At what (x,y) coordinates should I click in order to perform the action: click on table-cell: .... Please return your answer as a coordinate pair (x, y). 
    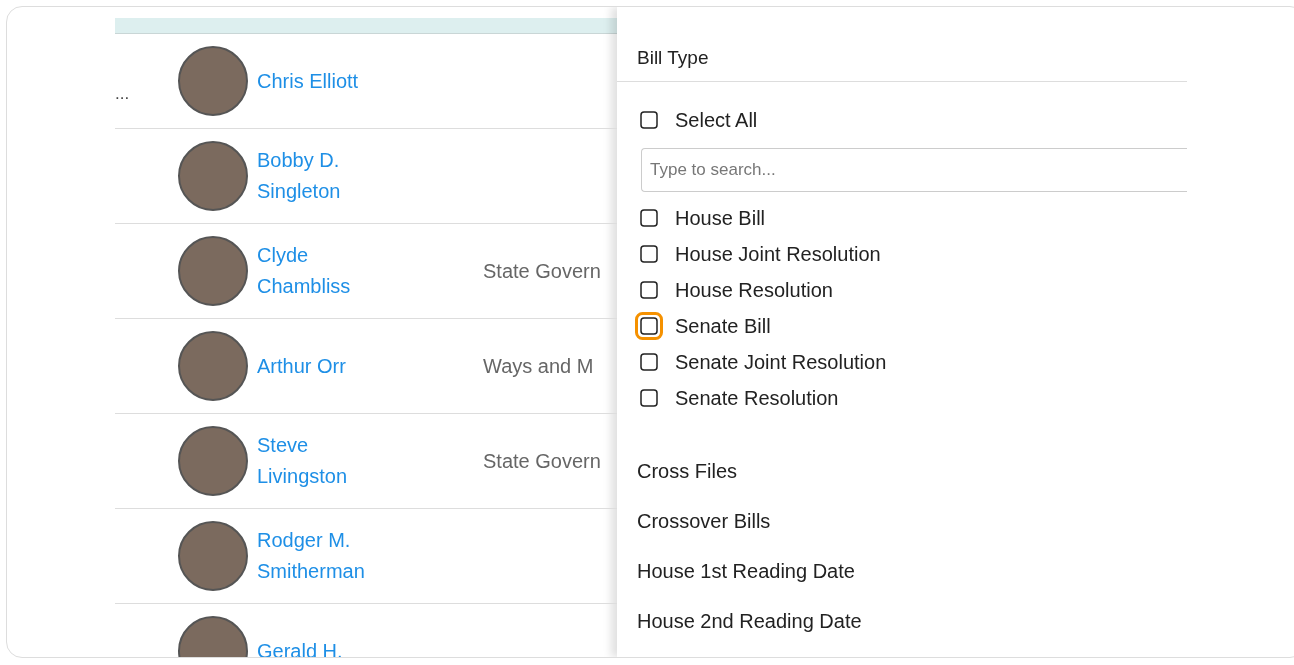
    Looking at the image, I should click on (122, 93).